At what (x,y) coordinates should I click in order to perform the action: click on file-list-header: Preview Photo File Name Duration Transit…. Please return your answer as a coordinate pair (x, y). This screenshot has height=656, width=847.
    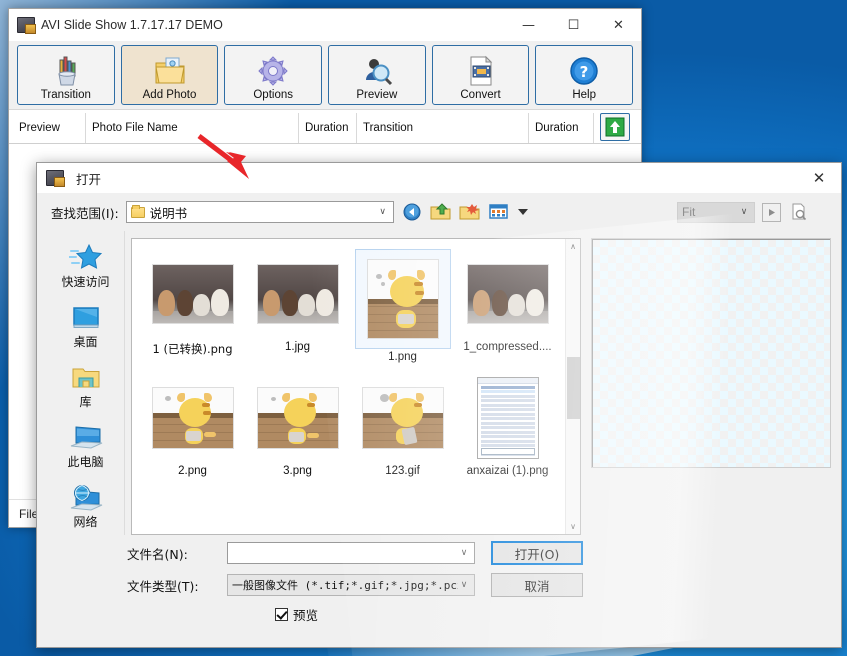
    Looking at the image, I should click on (325, 127).